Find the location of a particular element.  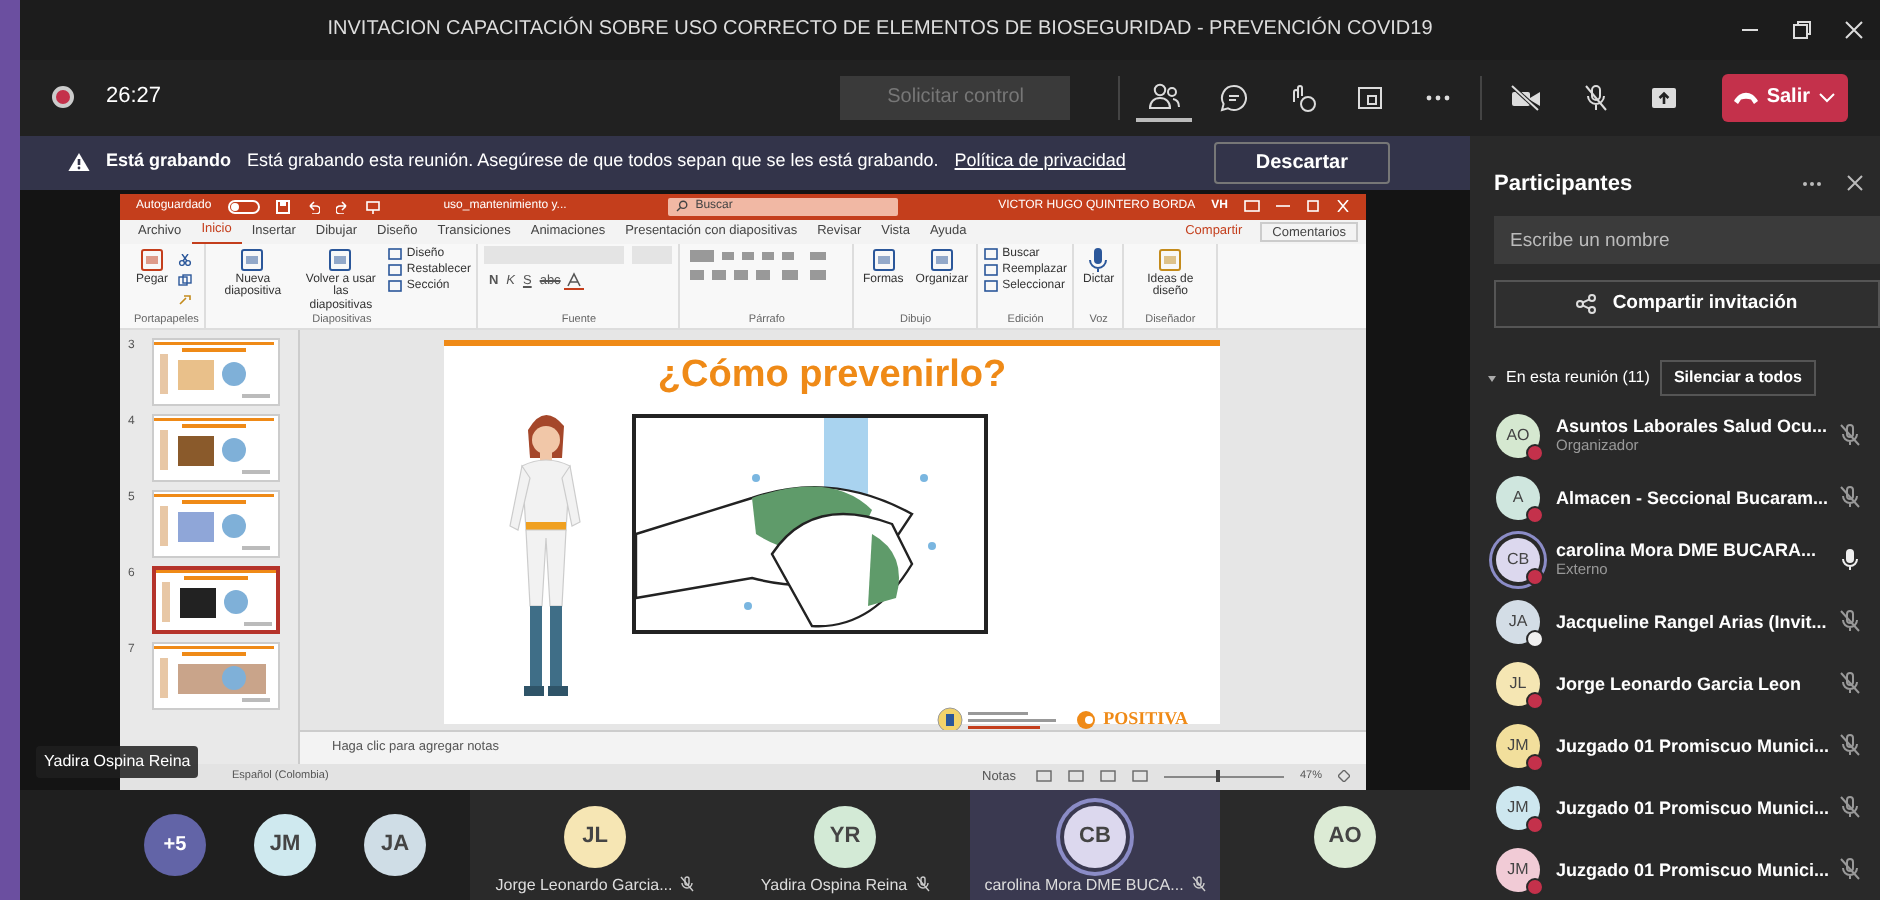

upload-icon is located at coordinates (1664, 97).